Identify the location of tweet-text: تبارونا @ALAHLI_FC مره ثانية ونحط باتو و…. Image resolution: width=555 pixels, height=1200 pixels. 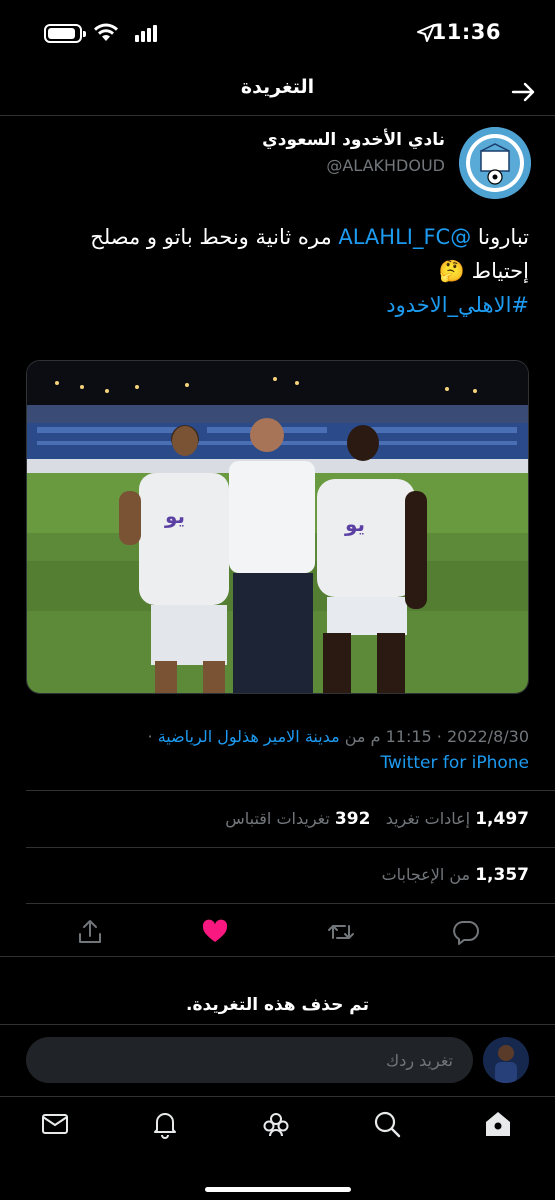
(279, 271).